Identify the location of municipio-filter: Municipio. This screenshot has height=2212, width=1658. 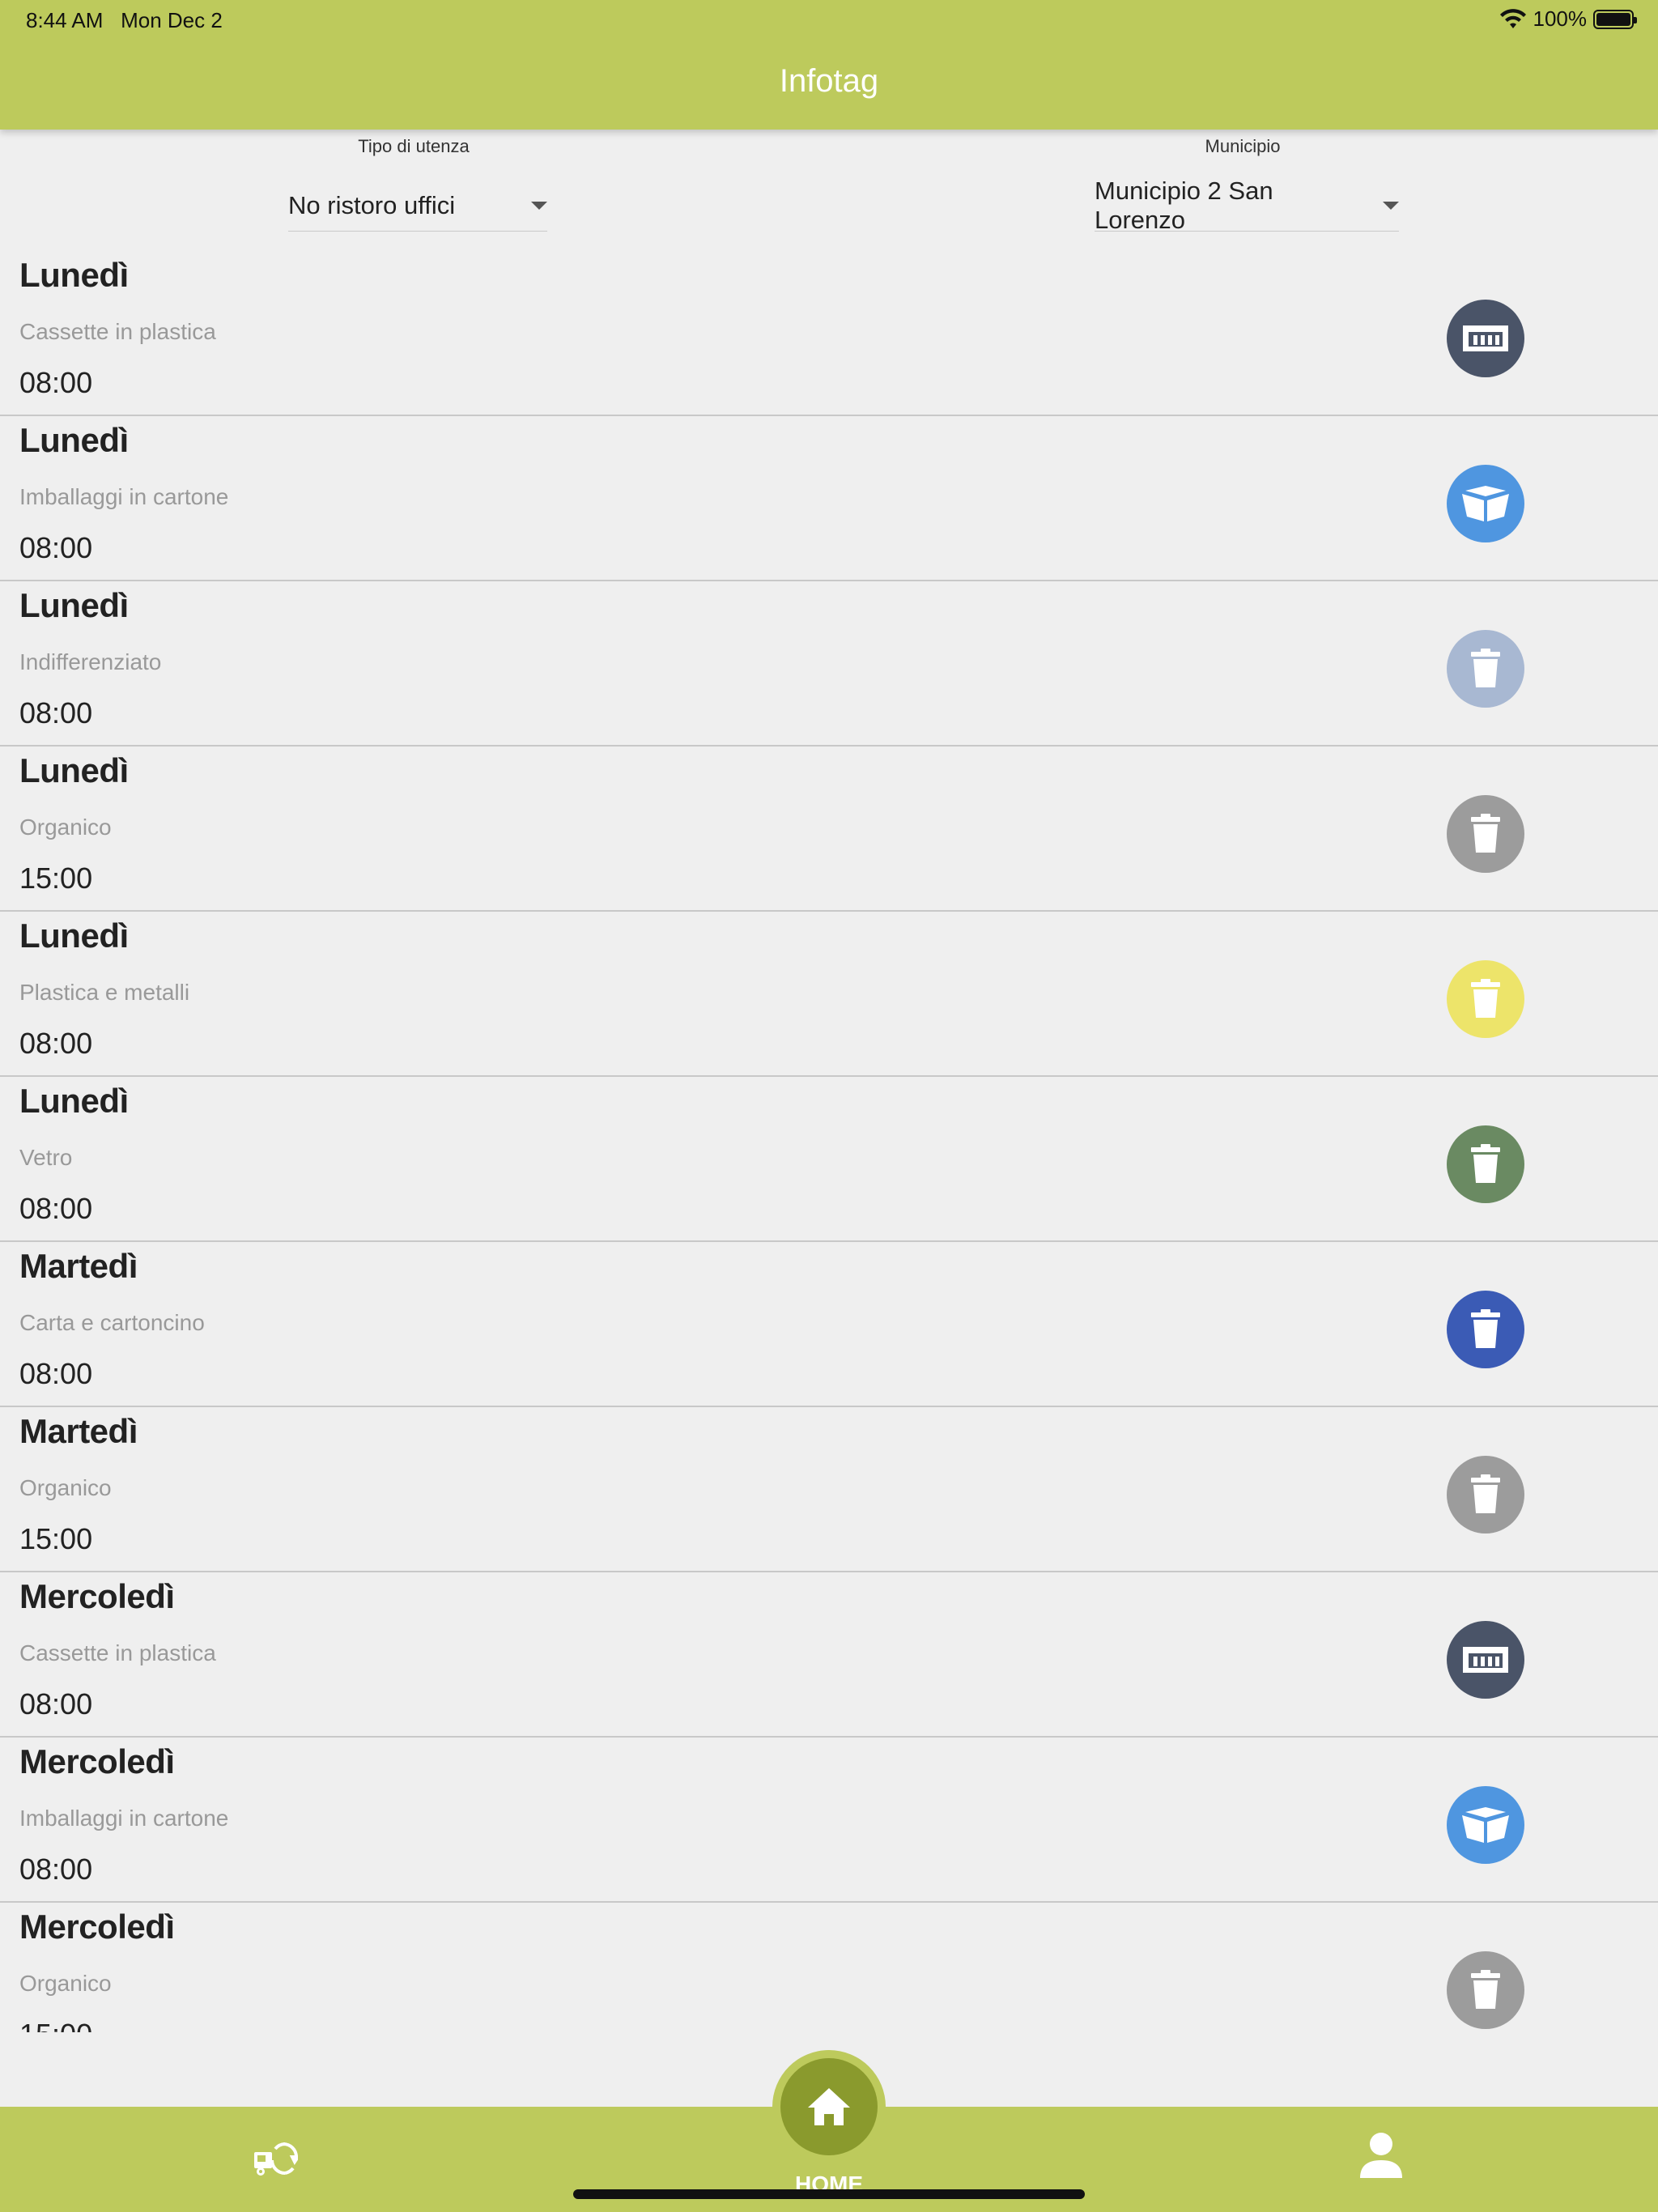
(1242, 146).